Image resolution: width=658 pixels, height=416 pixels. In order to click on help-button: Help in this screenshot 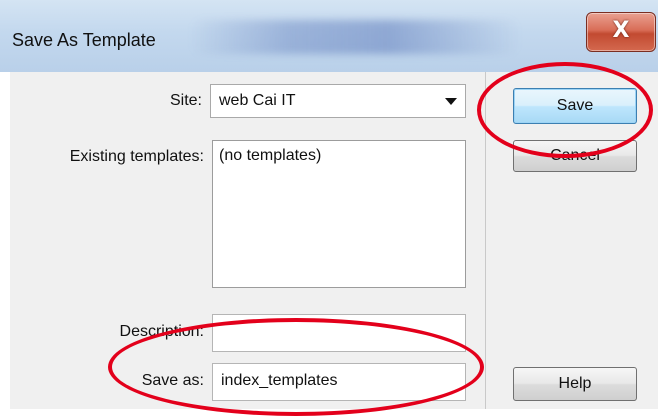, I will do `click(575, 384)`.